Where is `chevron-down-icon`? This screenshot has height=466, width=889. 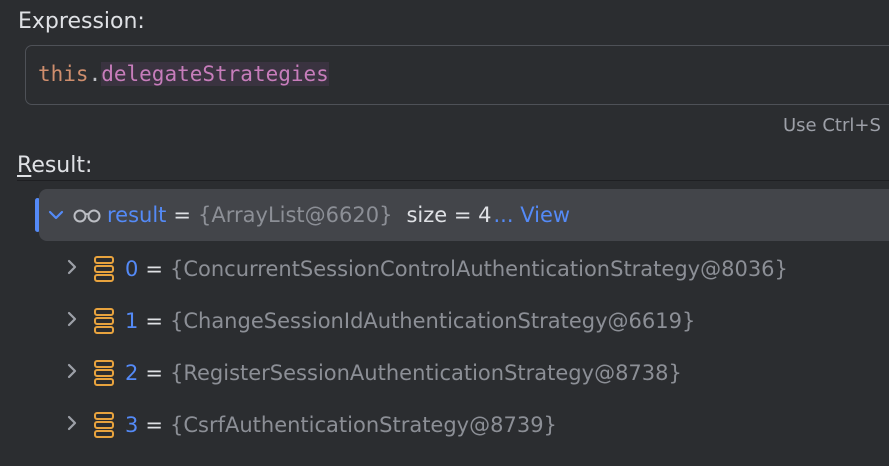
chevron-down-icon is located at coordinates (56, 215).